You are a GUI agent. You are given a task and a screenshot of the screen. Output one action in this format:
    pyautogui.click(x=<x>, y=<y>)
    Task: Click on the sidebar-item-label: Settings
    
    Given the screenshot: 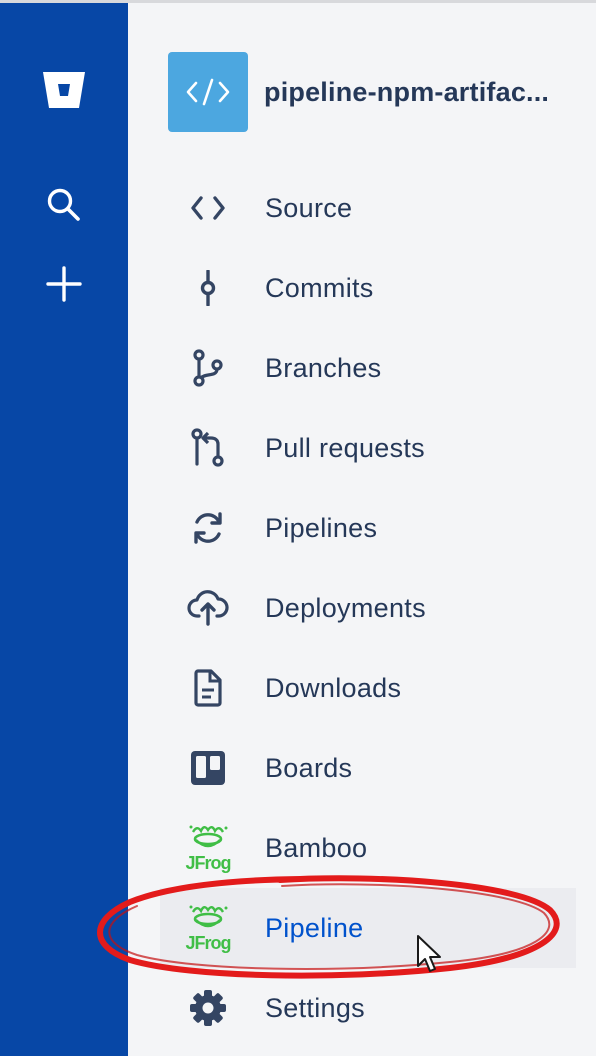 What is the action you would take?
    pyautogui.click(x=315, y=1007)
    